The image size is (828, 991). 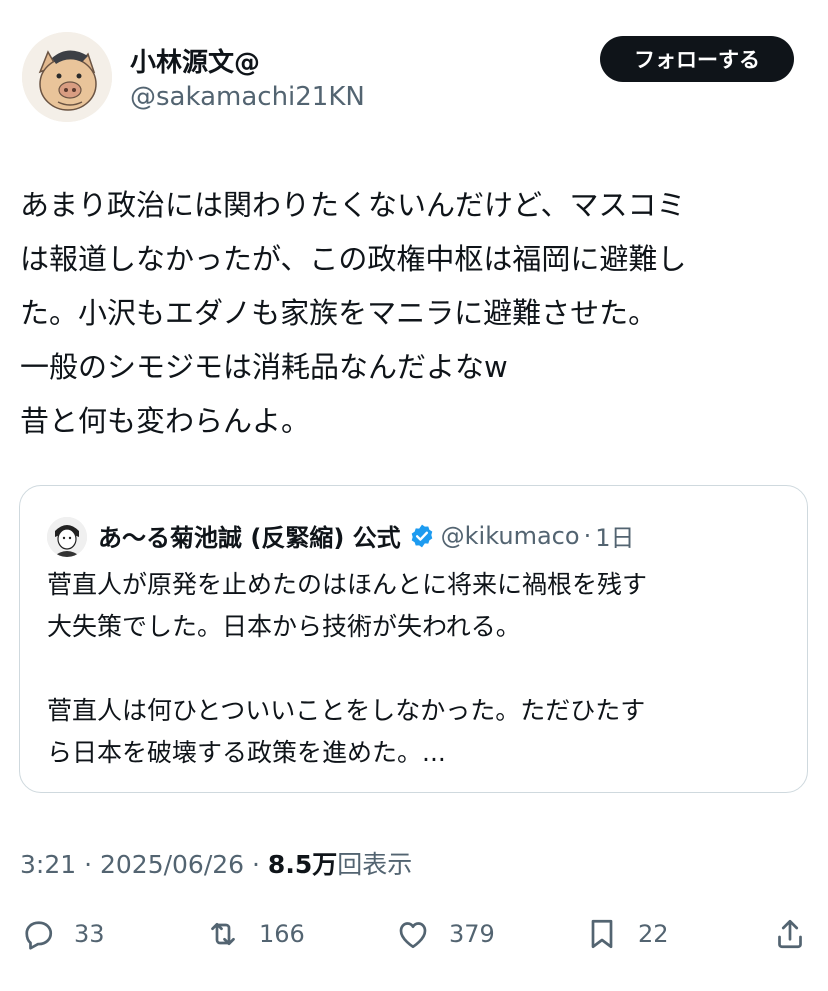 I want to click on quoted-post-header: あ〜る菊池誠 (反緊縮) 公式 @kikumaco · 1日, so click(x=366, y=535).